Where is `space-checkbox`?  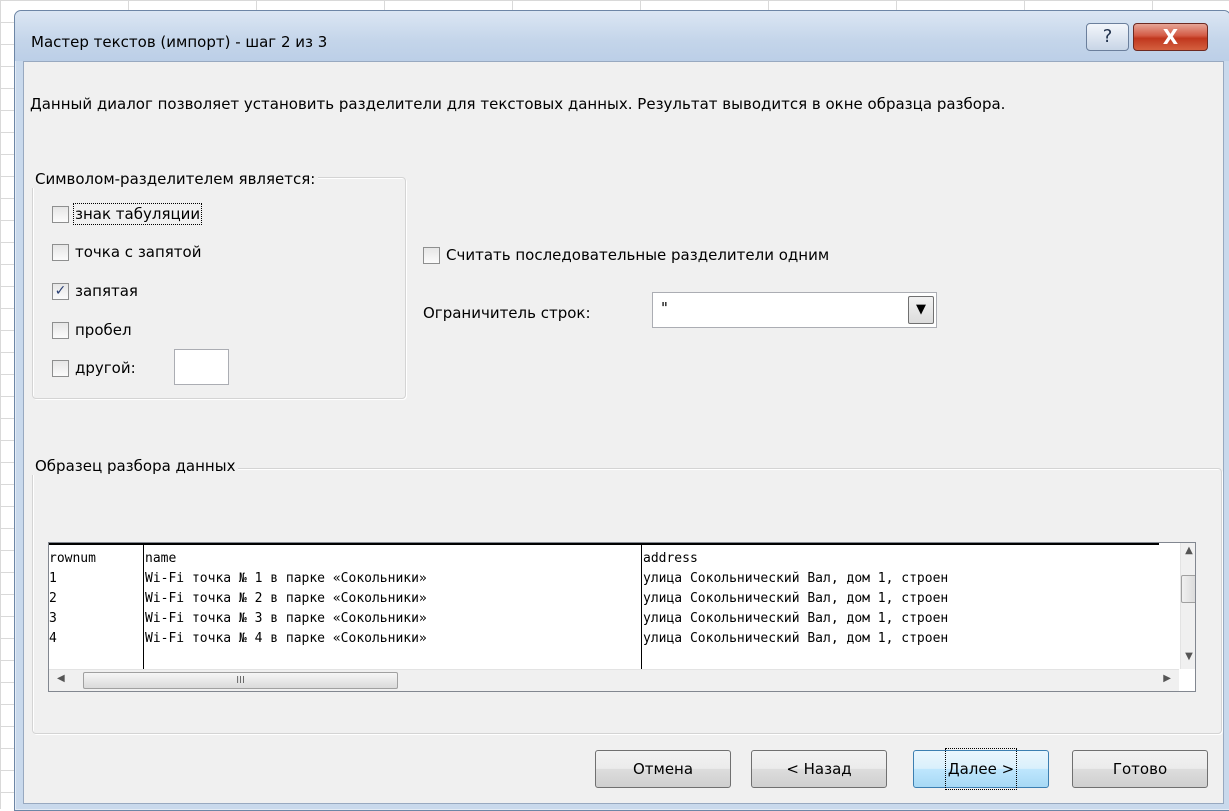 space-checkbox is located at coordinates (60, 330).